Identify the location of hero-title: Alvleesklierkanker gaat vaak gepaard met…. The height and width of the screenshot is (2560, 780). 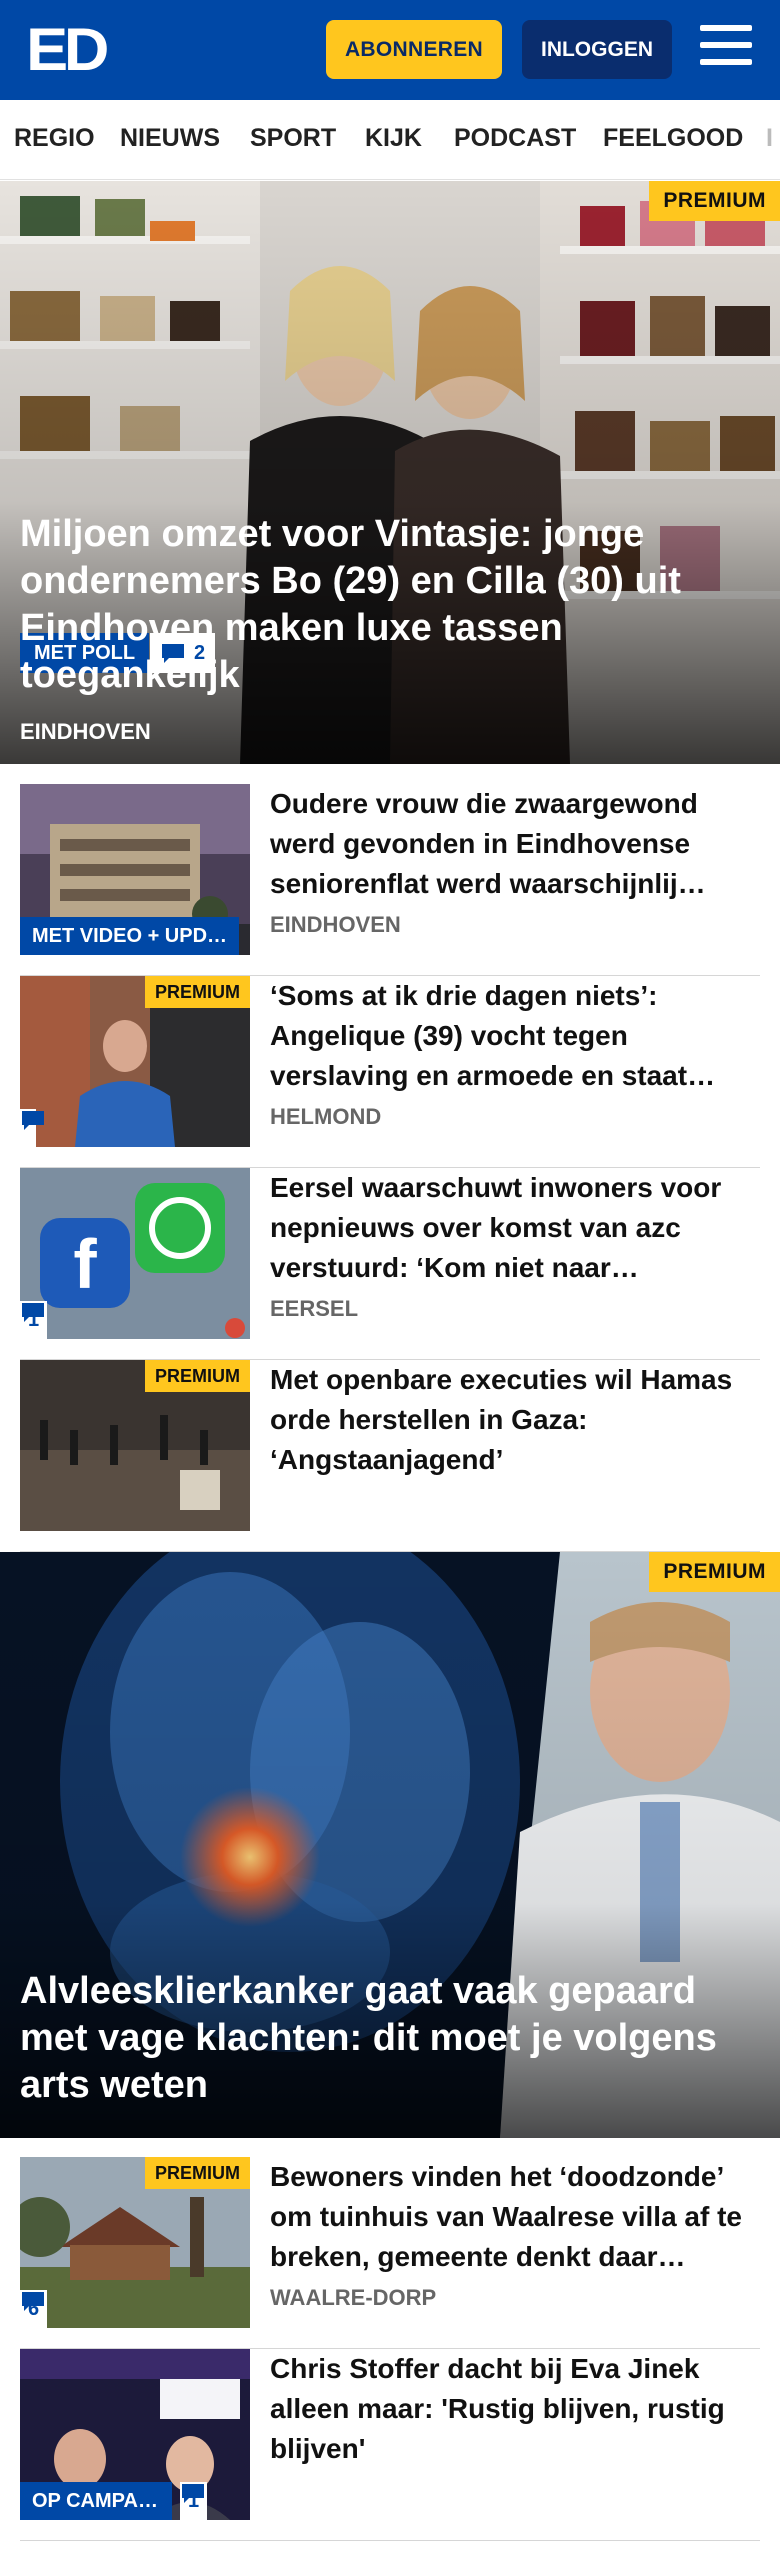
(385, 2038).